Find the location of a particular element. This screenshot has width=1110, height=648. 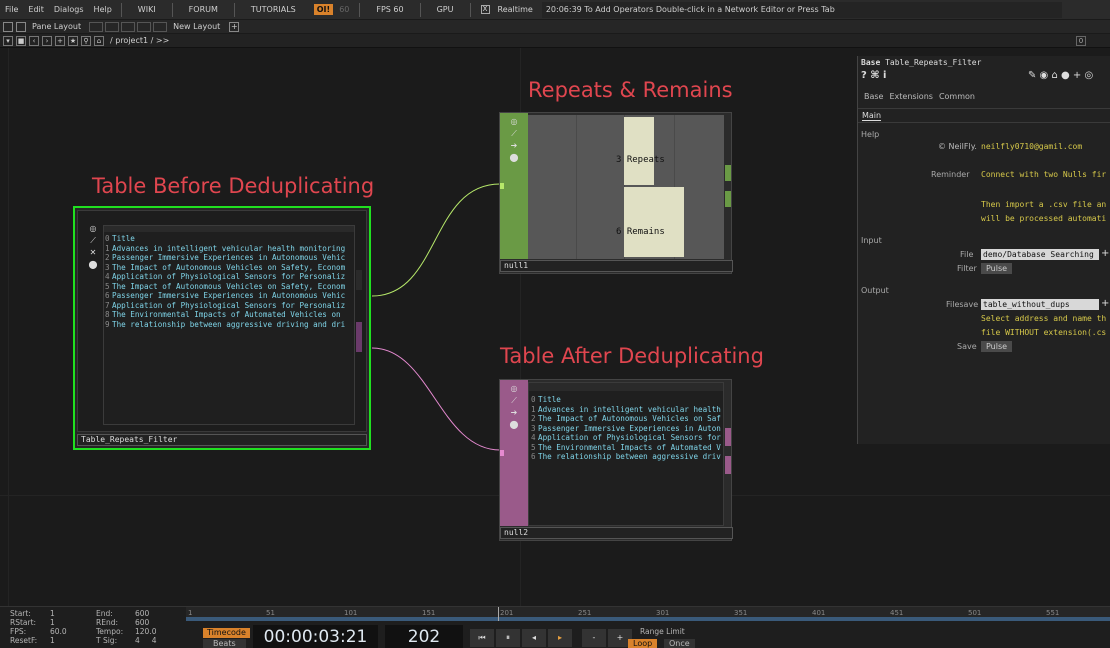

layout-2-icon is located at coordinates (112, 26).